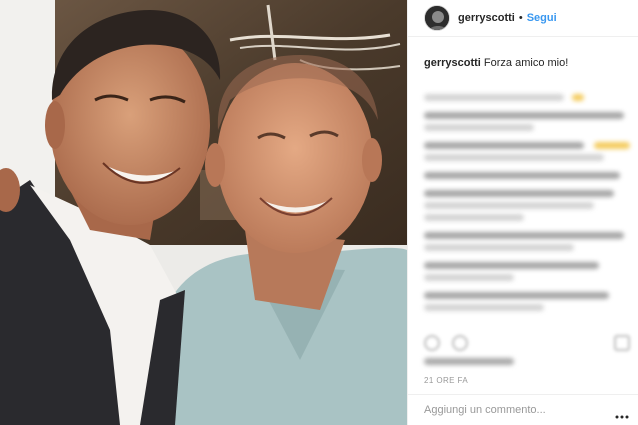 This screenshot has width=638, height=425. I want to click on likes-count-blurred, so click(469, 361).